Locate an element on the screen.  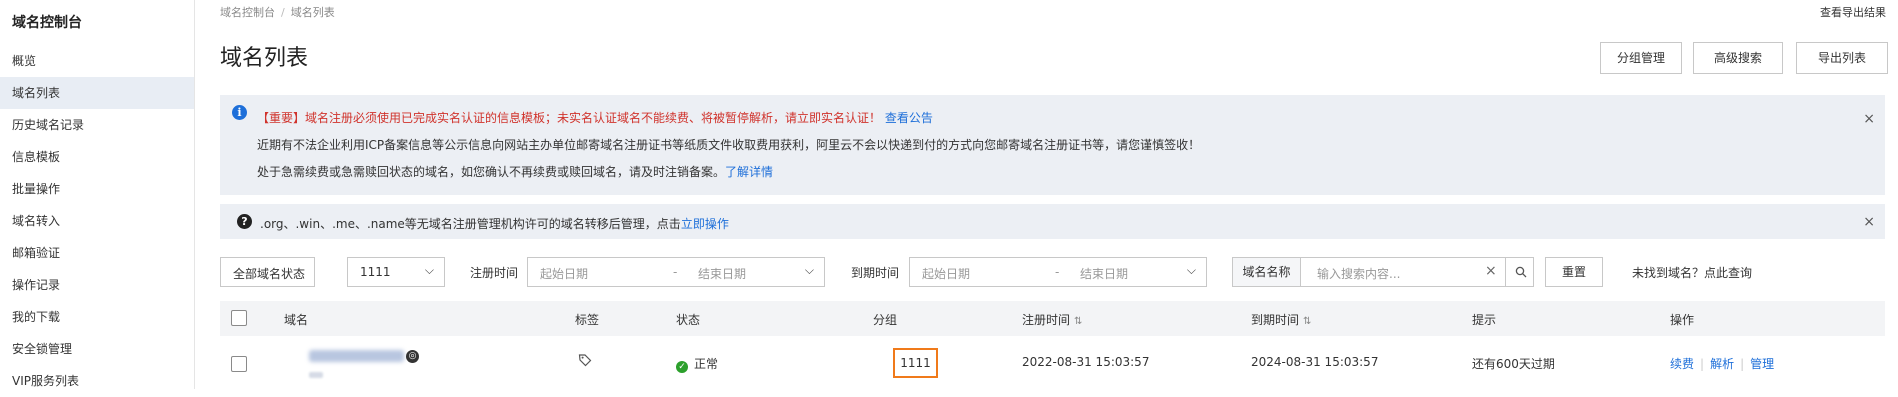
exp-start-input: 起始日期 is located at coordinates (946, 273).